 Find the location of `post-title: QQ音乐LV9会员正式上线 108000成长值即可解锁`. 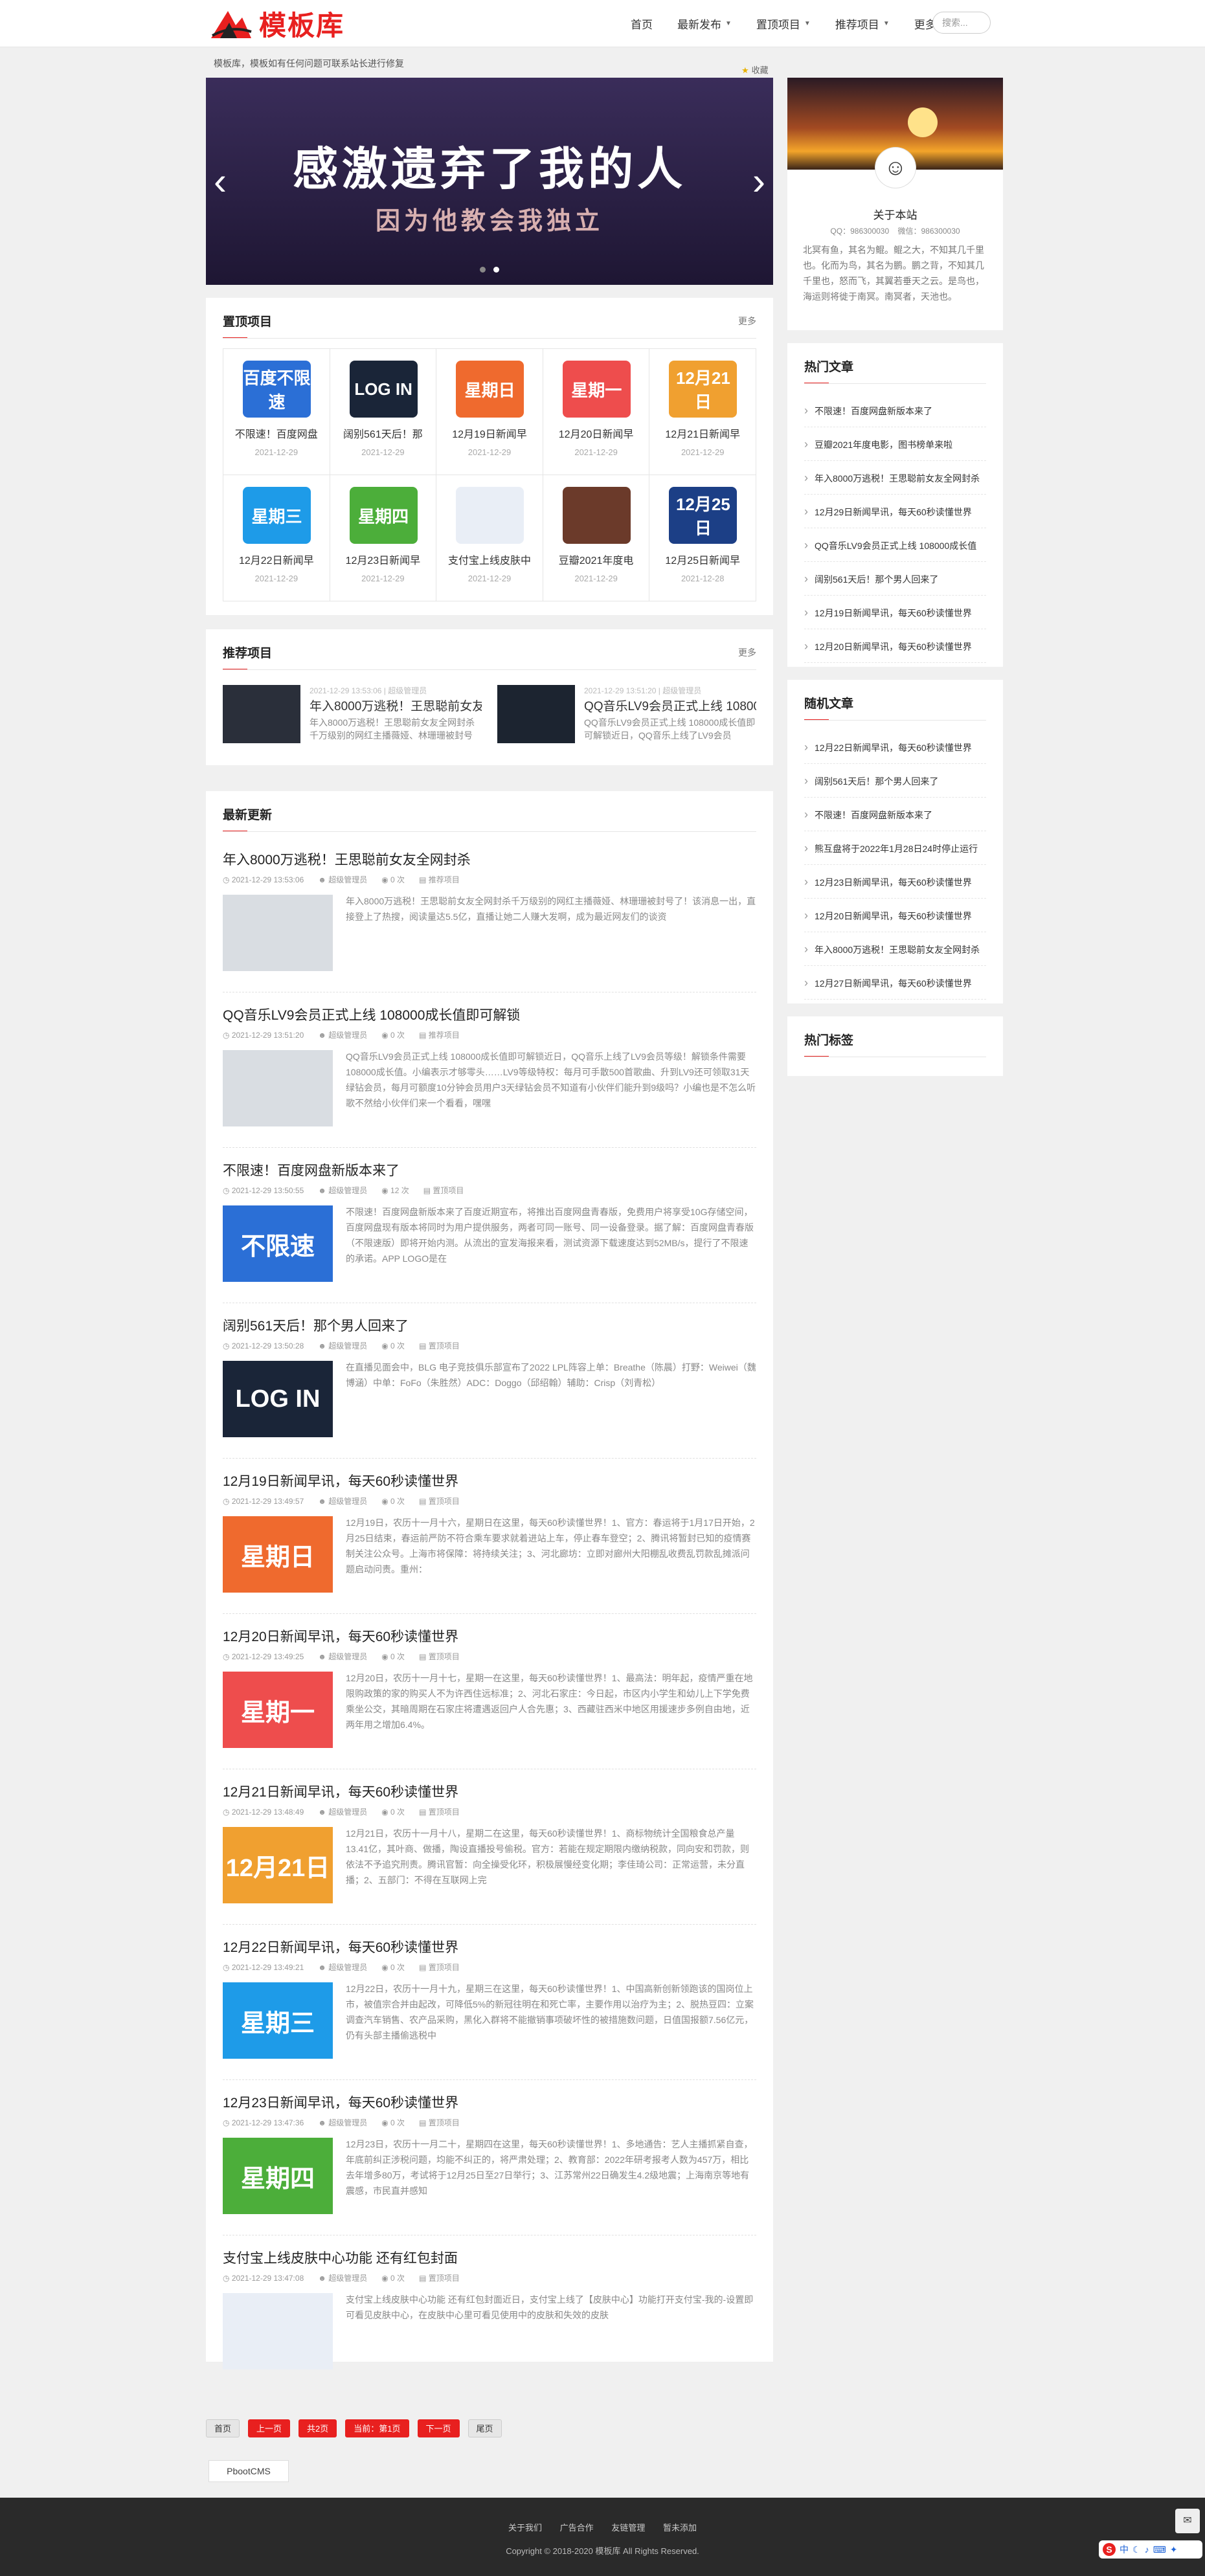

post-title: QQ音乐LV9会员正式上线 108000成长值即可解锁 is located at coordinates (490, 1015).